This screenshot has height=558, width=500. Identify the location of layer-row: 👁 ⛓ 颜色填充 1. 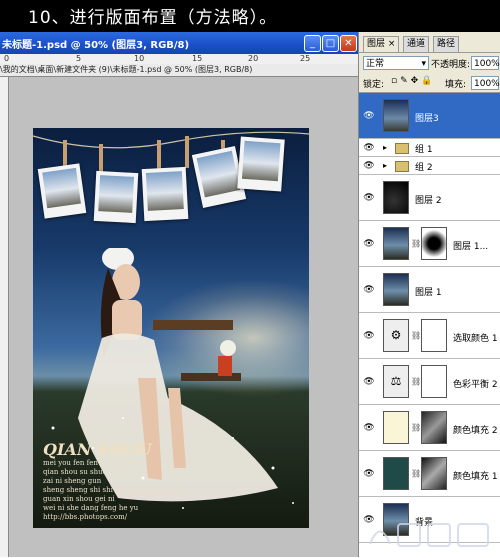
(429, 474).